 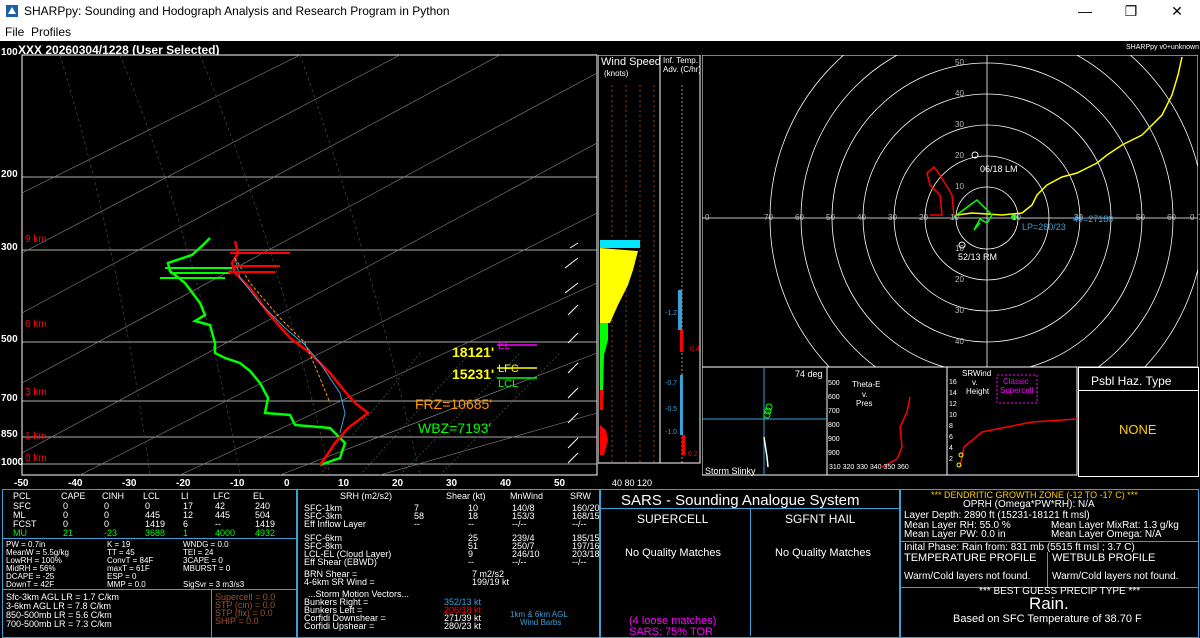 I want to click on thetae-v: v., so click(x=865, y=394).